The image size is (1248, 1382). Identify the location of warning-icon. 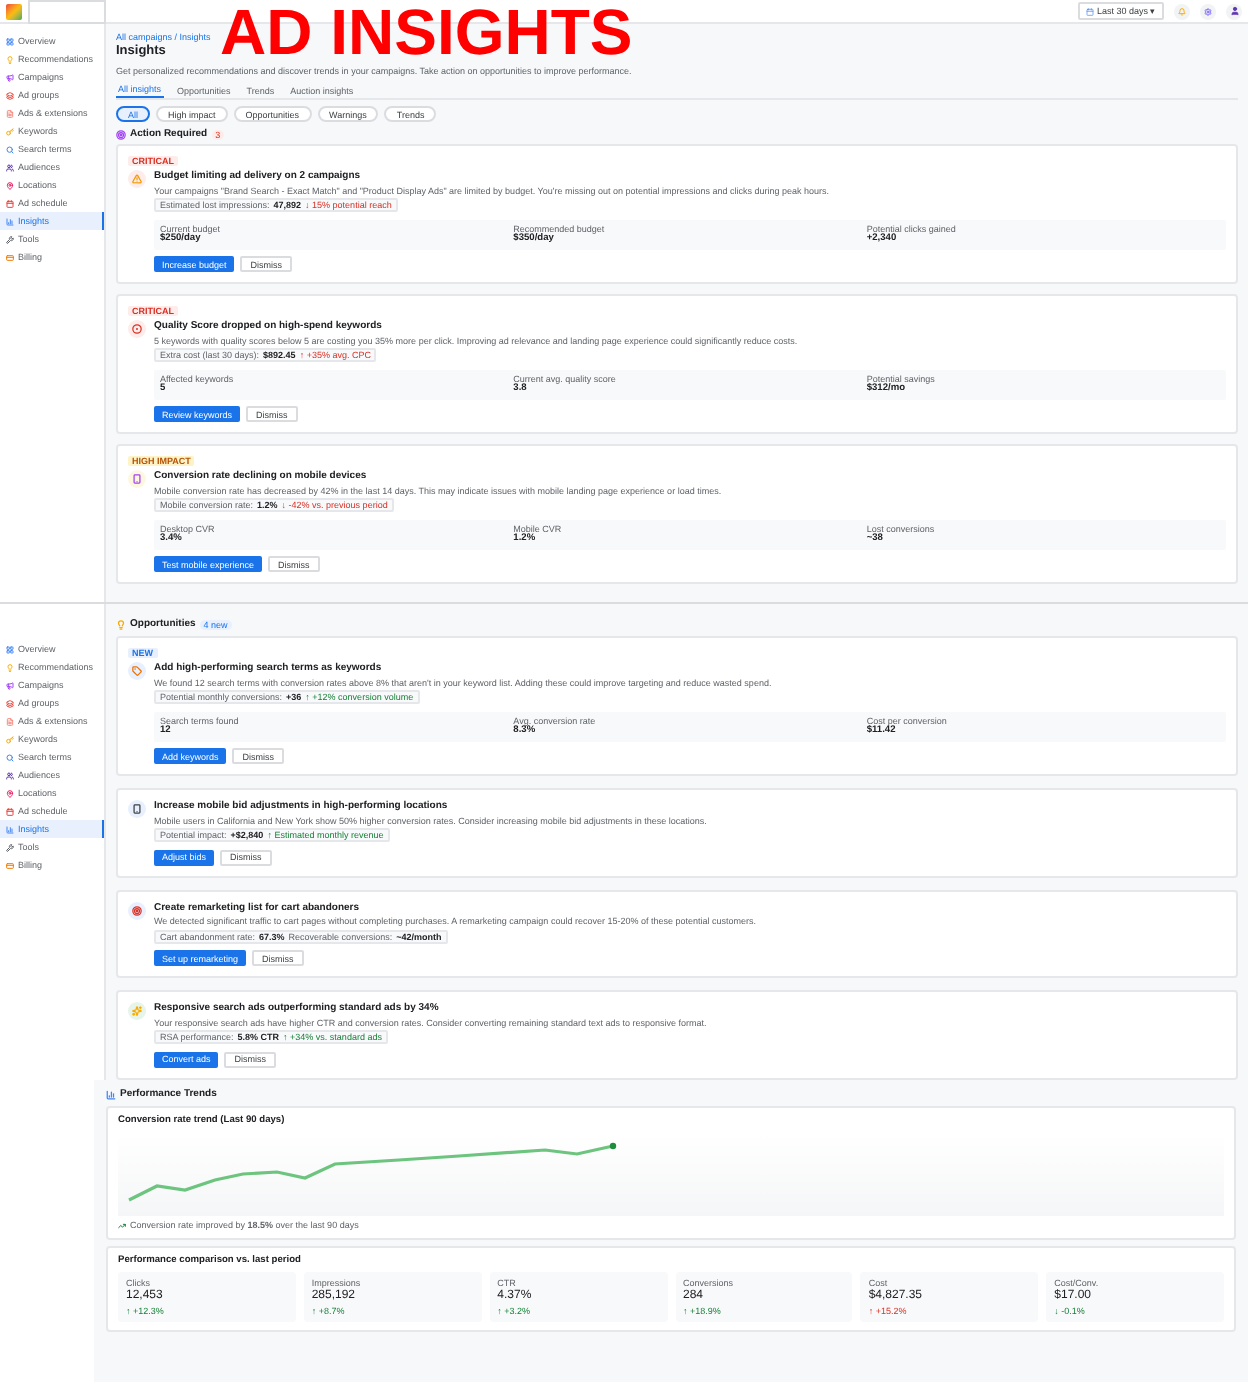
(137, 179).